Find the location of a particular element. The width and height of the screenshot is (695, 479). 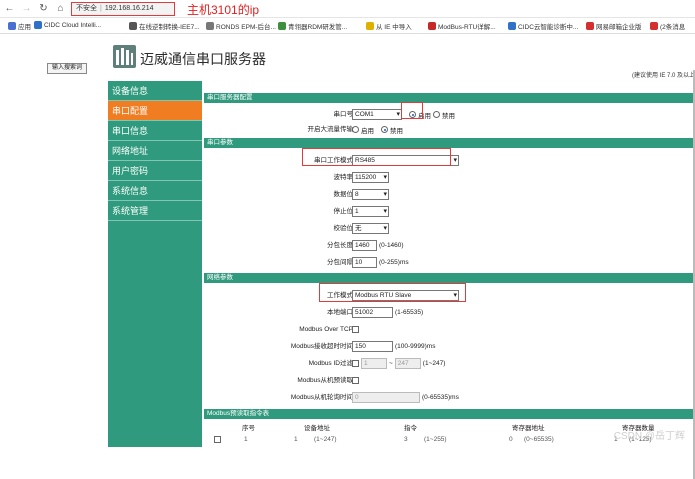

localport-range: (1-65535) is located at coordinates (409, 312).